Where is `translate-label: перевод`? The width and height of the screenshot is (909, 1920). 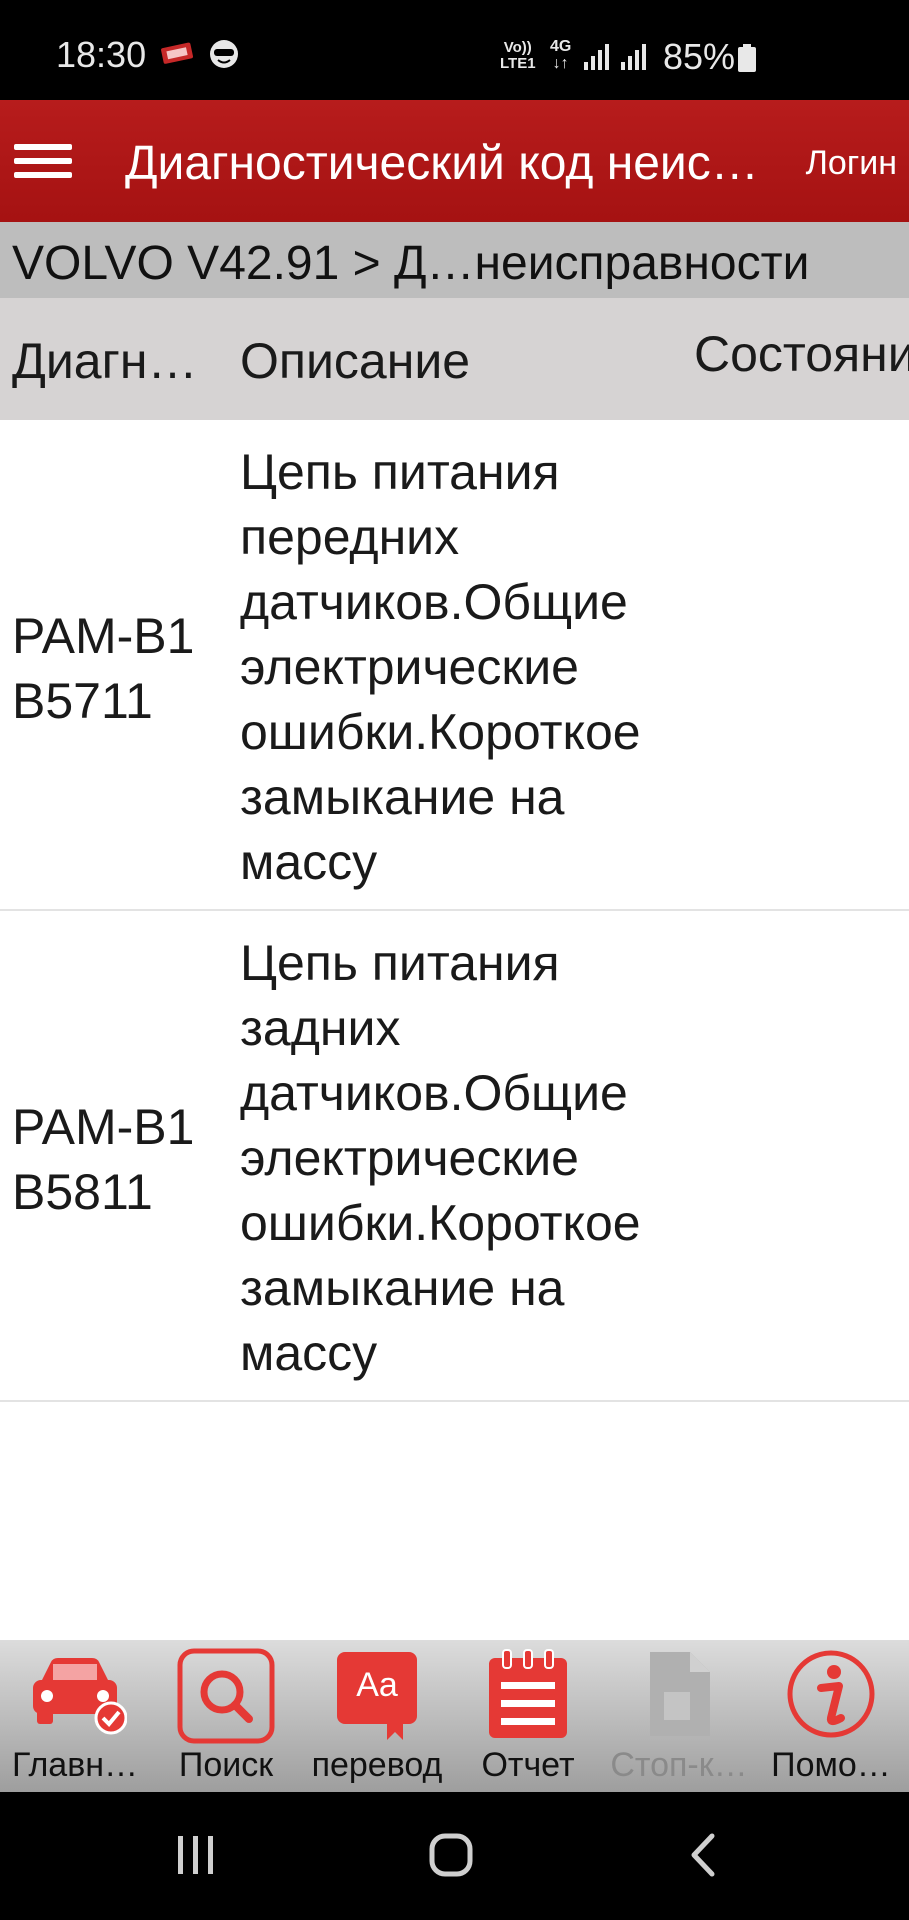
translate-label: перевод is located at coordinates (377, 1765).